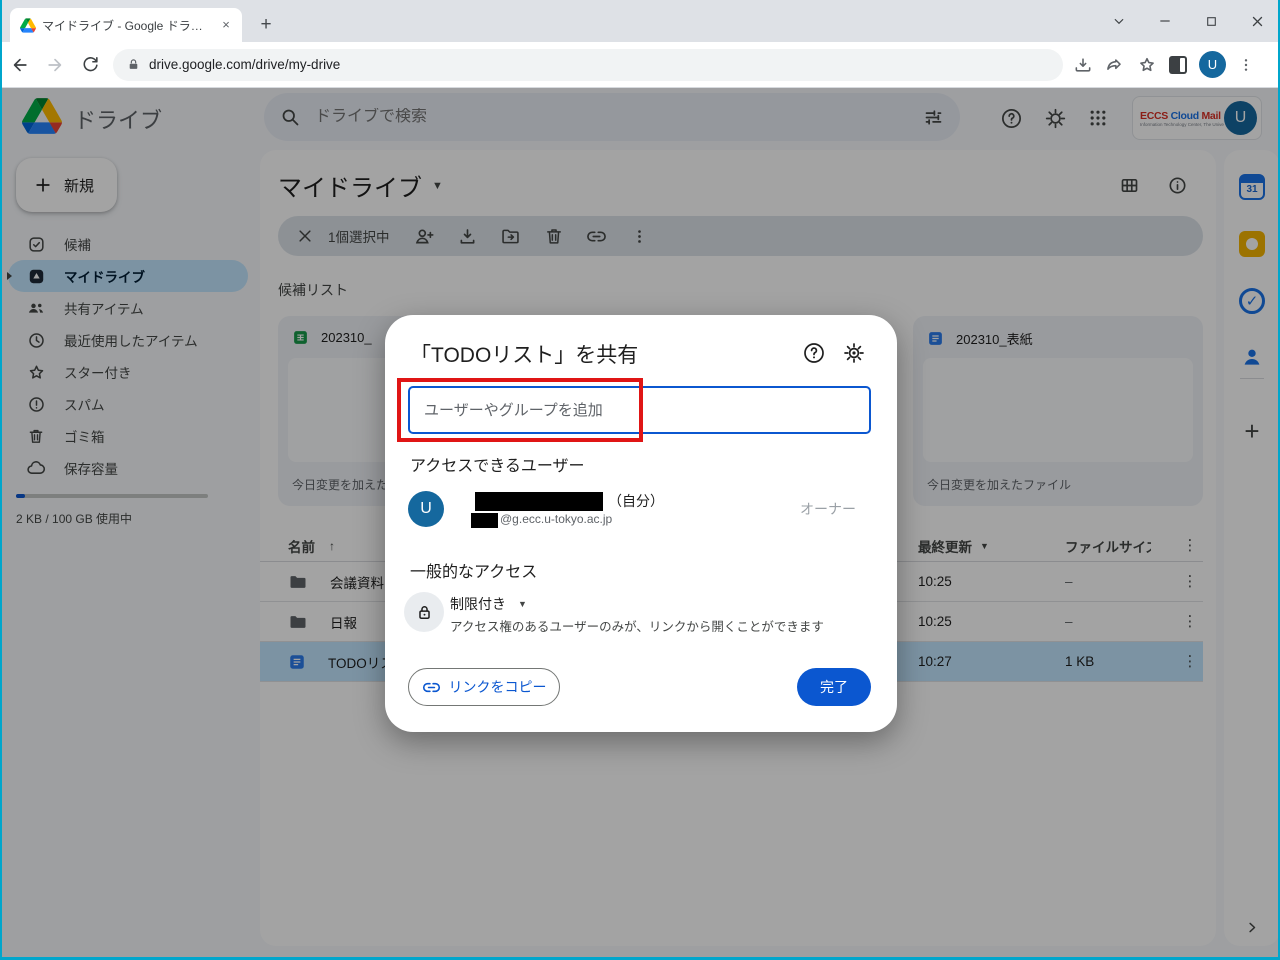 The height and width of the screenshot is (960, 1280). I want to click on copy-link-button: リンクをコピー, so click(484, 687).